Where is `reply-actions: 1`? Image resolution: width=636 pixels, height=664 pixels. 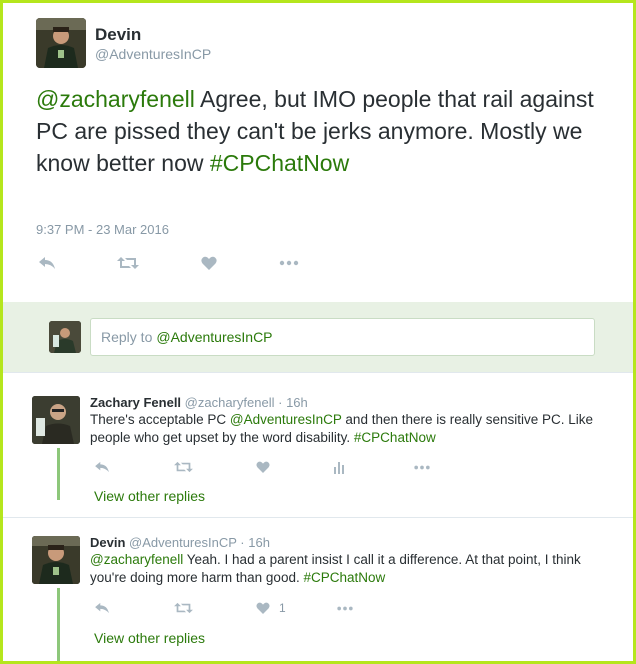
reply-actions: 1 is located at coordinates (280, 608).